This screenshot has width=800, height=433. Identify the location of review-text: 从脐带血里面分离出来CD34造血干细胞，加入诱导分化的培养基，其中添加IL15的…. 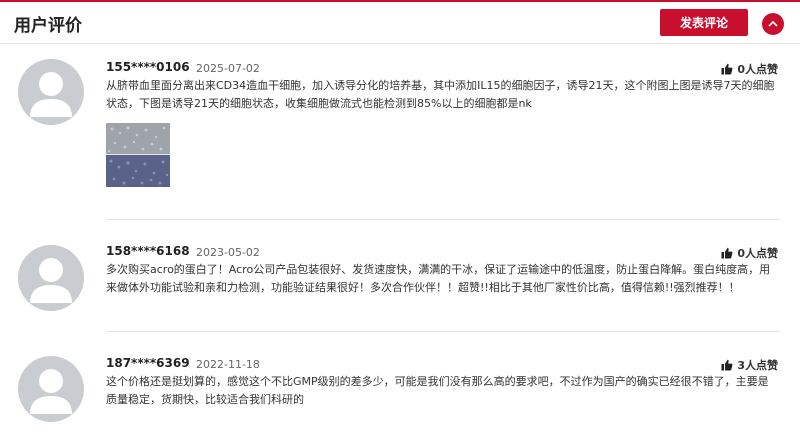
(440, 94).